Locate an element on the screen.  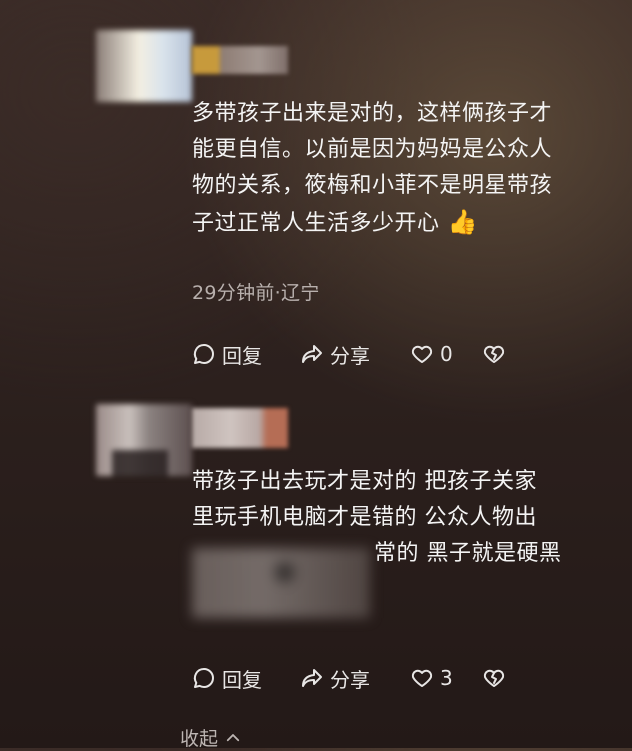
comment-text-segment: 子过正常人生活多少开心 is located at coordinates (316, 223).